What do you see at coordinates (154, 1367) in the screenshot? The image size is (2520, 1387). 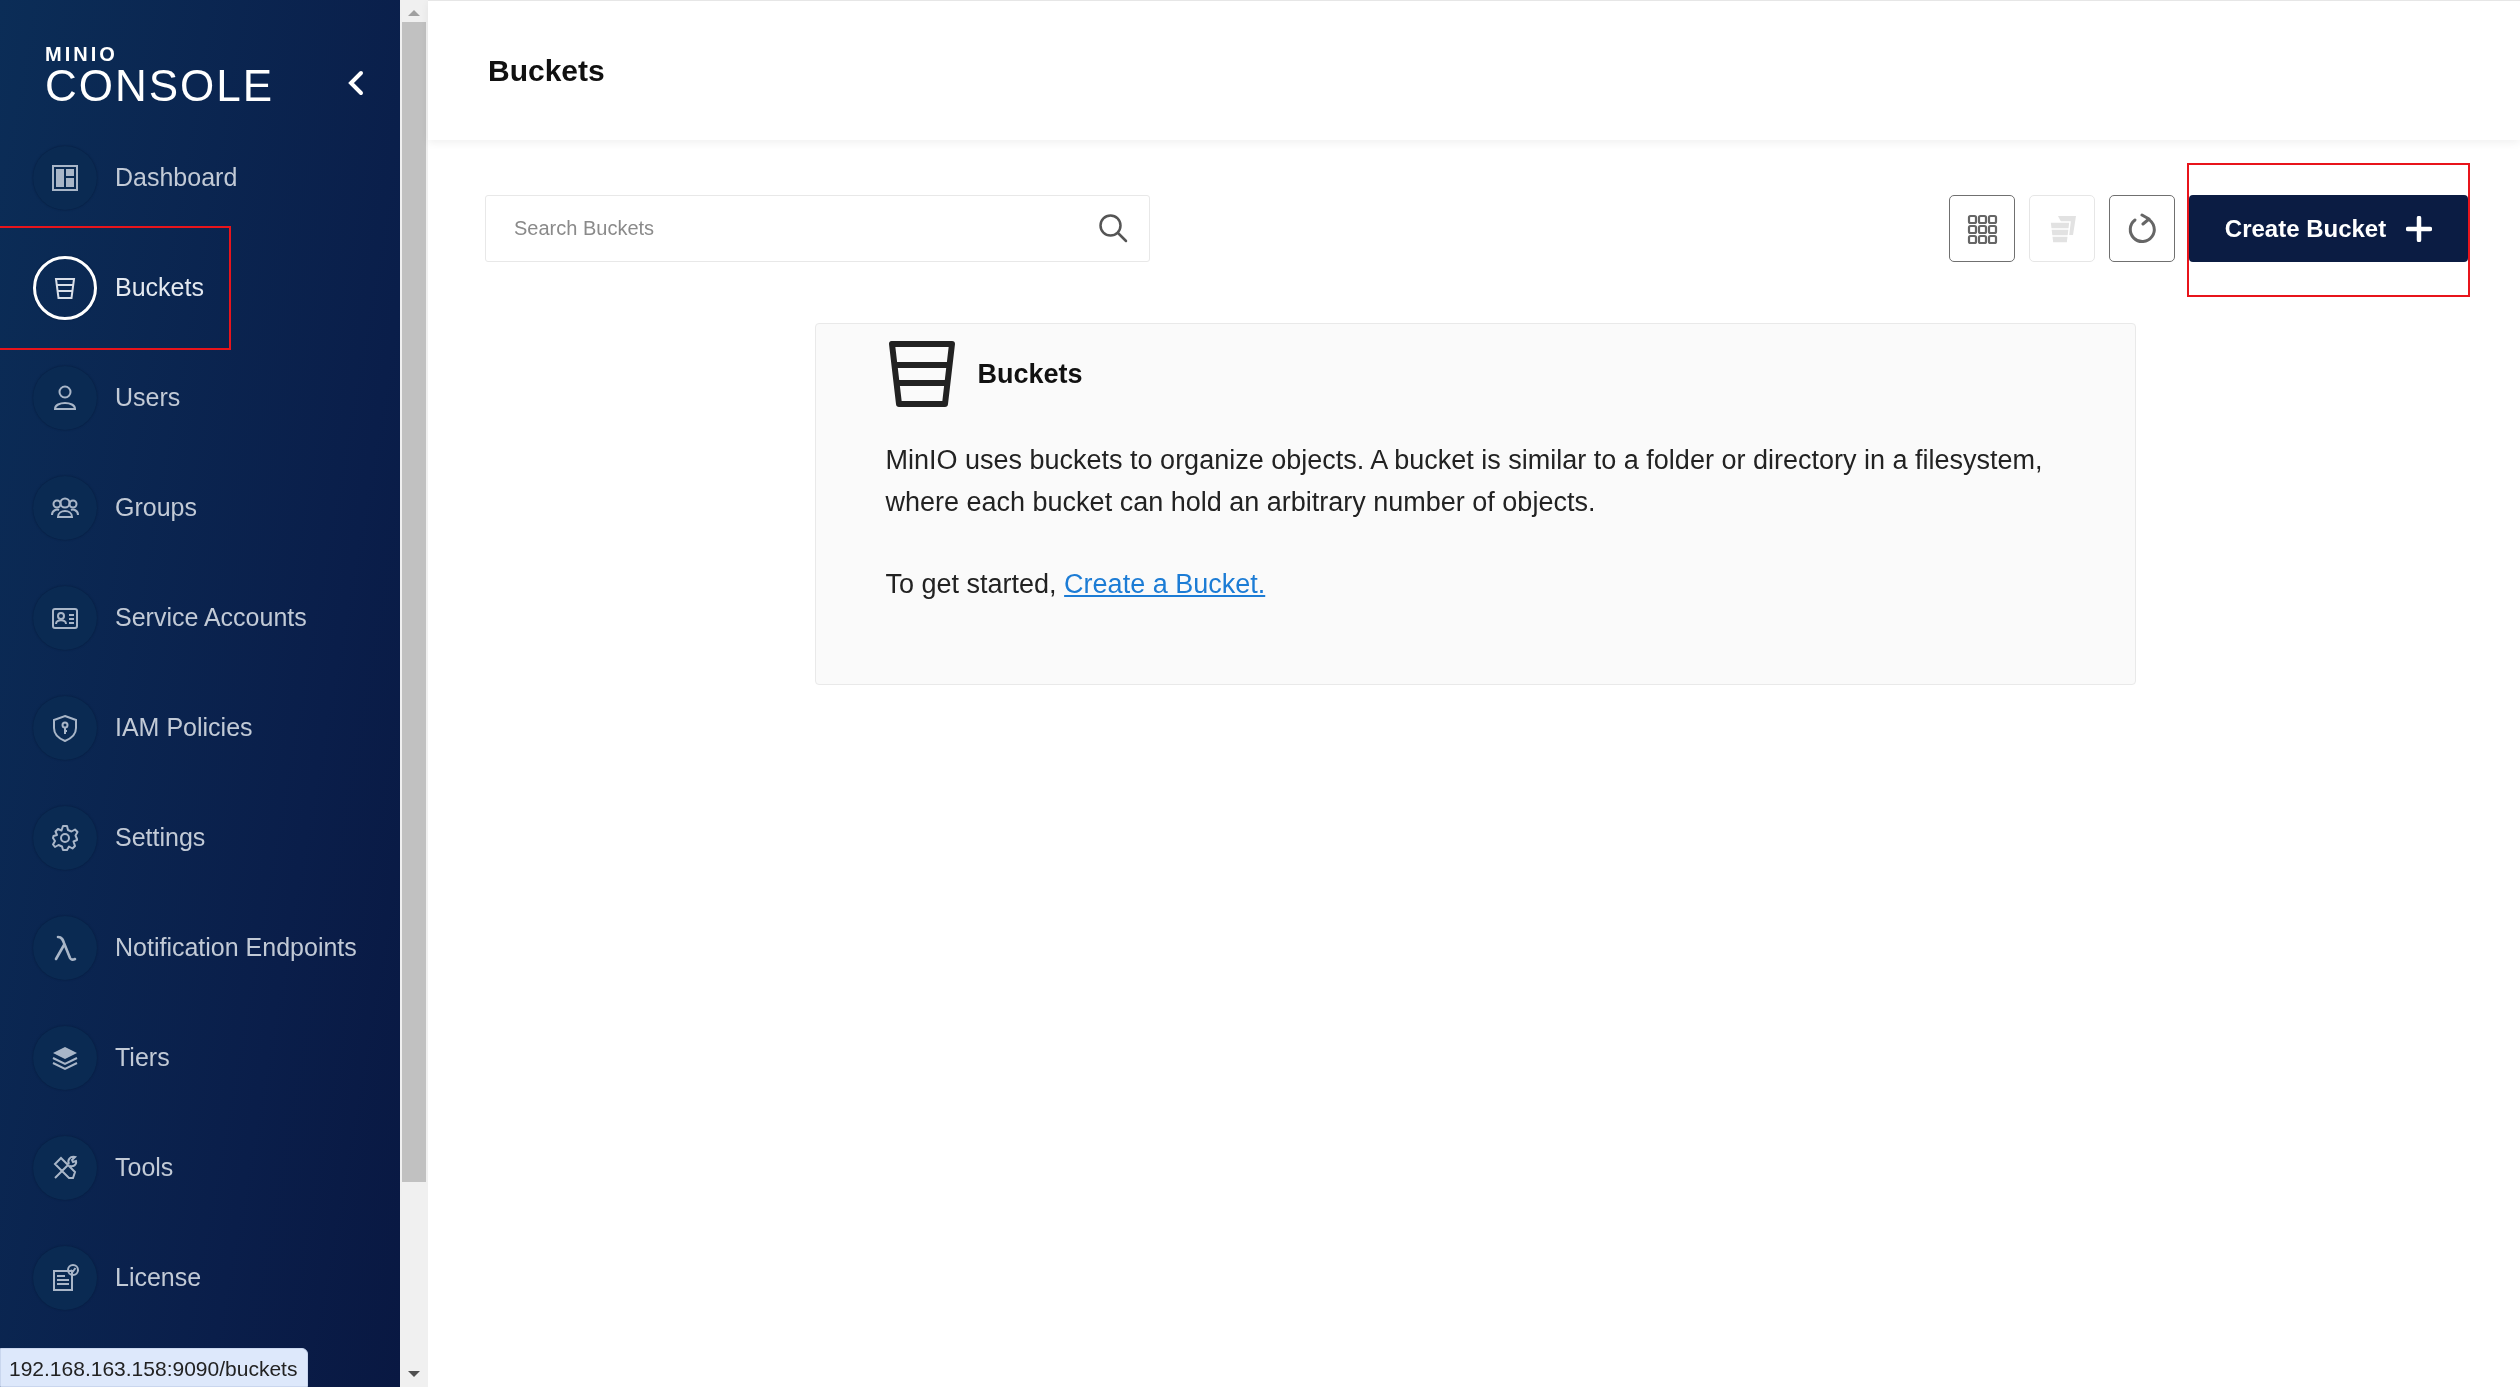 I see `status-url: 192.168.163.158:9090/buckets` at bounding box center [154, 1367].